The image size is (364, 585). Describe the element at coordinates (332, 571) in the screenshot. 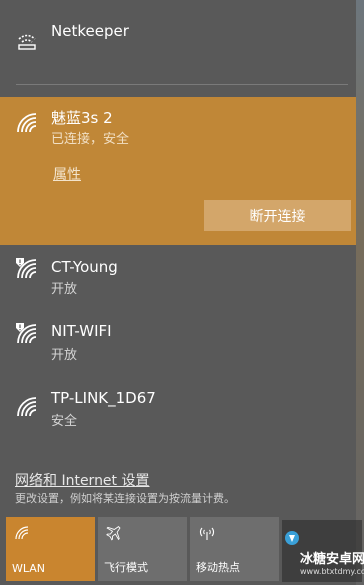

I see `watermark-url: www.btxtdmy.com` at that location.